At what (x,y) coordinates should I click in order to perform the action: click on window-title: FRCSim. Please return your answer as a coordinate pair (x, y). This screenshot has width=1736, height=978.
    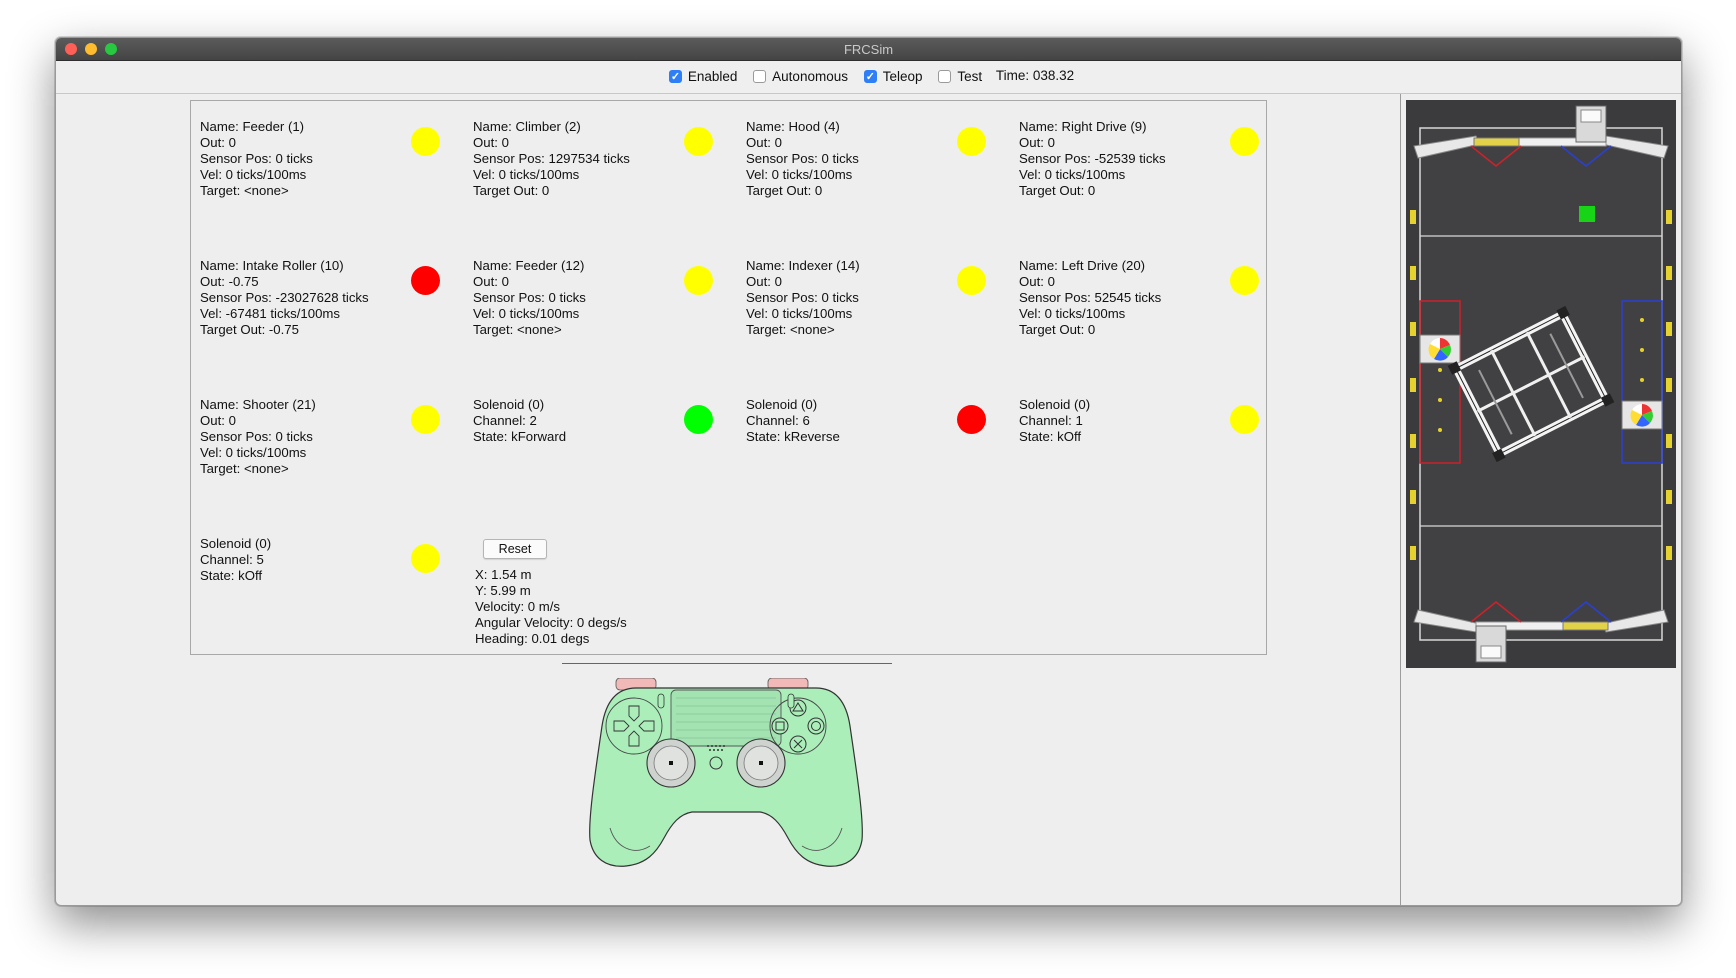
    Looking at the image, I should click on (868, 49).